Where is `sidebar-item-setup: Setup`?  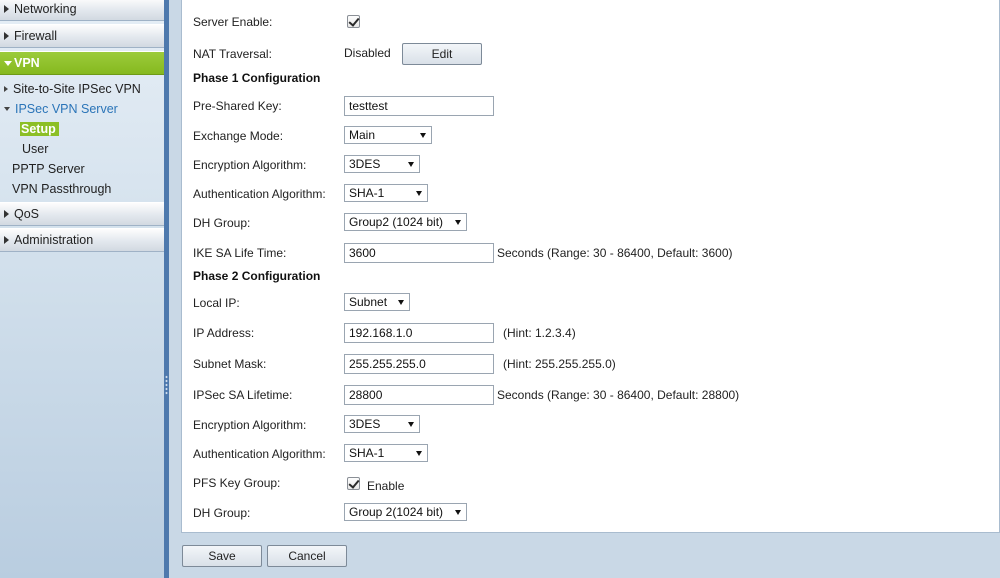
sidebar-item-setup: Setup is located at coordinates (39, 129).